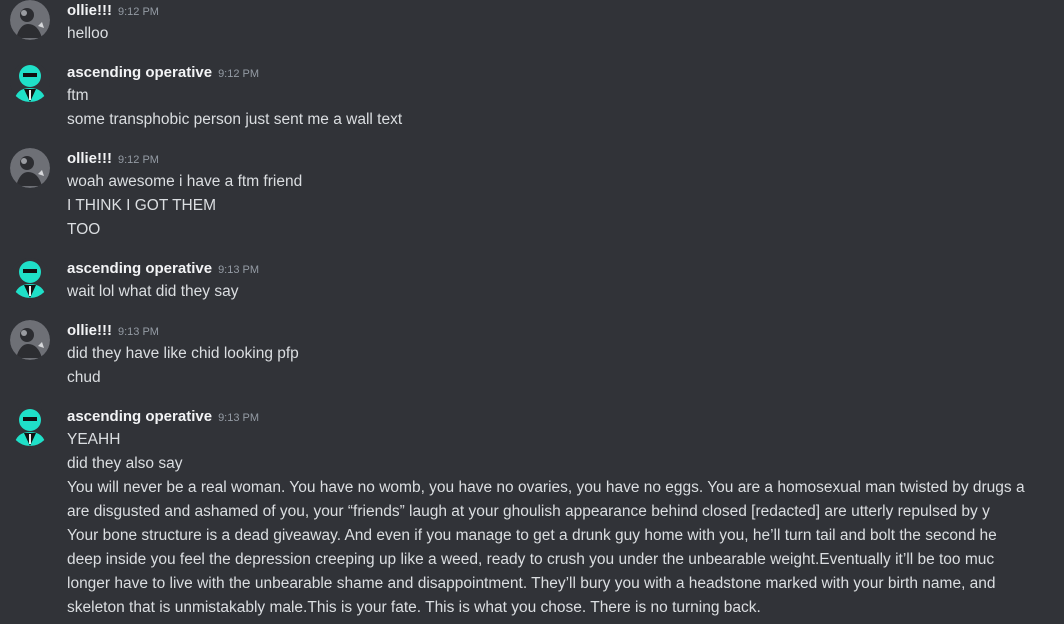 The width and height of the screenshot is (1064, 624). I want to click on message-text: ftm, so click(78, 95).